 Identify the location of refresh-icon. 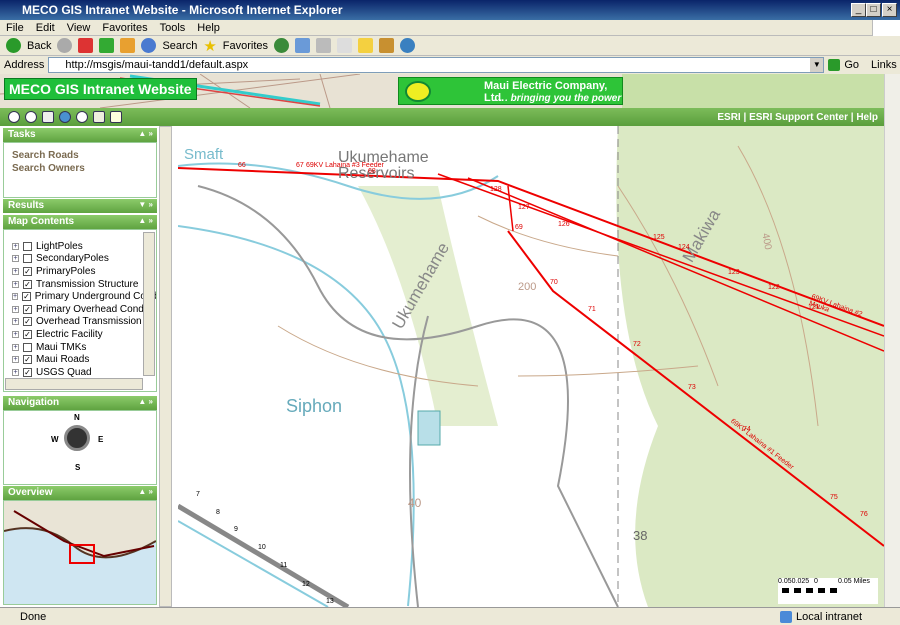
(107, 45).